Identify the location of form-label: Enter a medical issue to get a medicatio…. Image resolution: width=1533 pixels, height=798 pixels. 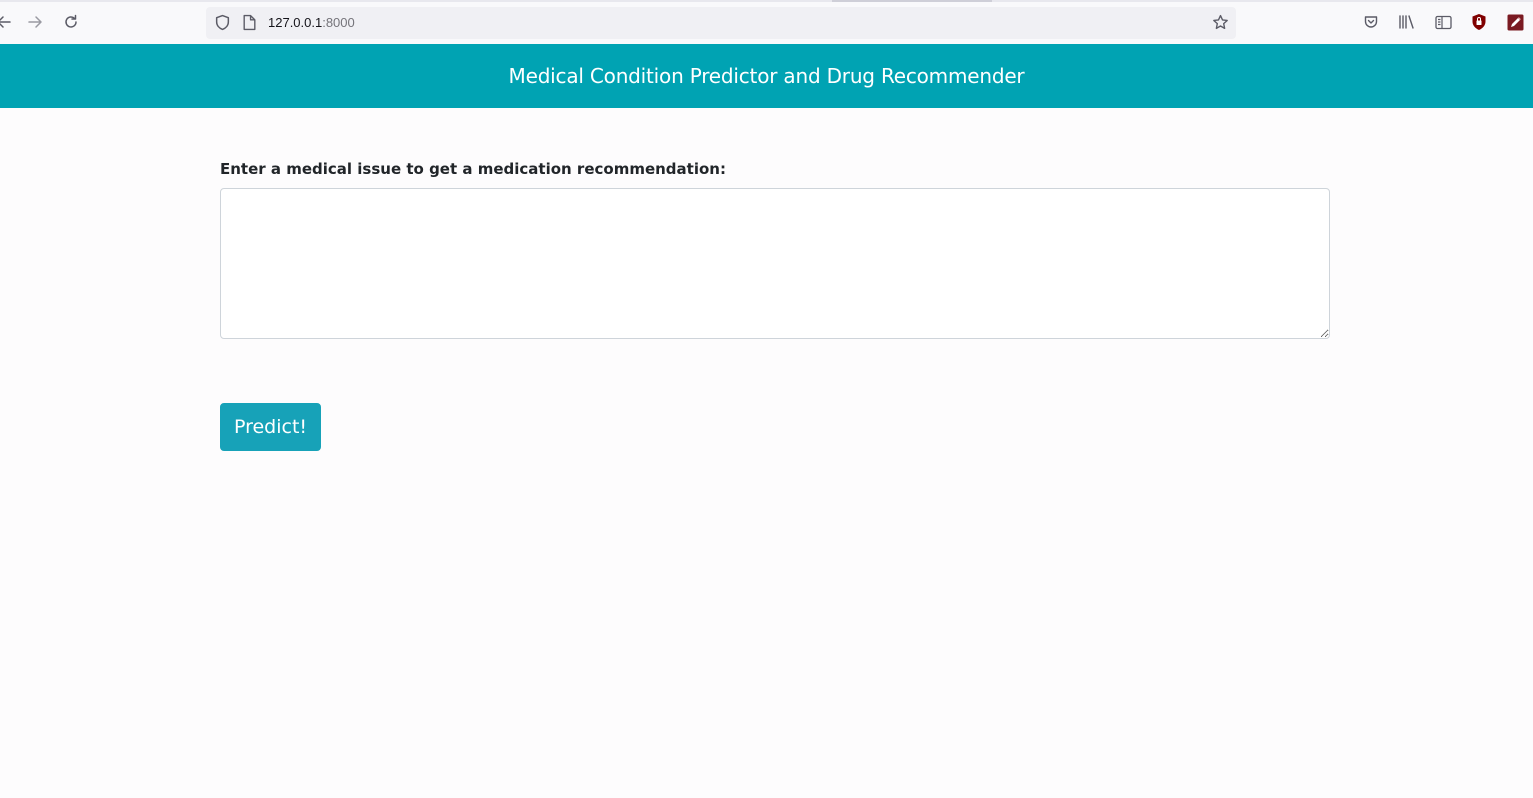
(473, 169).